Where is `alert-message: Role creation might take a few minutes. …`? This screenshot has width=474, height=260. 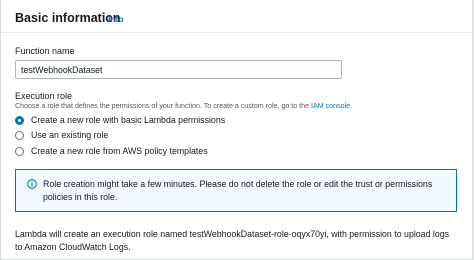
alert-message: Role creation might take a few minutes. … is located at coordinates (238, 190).